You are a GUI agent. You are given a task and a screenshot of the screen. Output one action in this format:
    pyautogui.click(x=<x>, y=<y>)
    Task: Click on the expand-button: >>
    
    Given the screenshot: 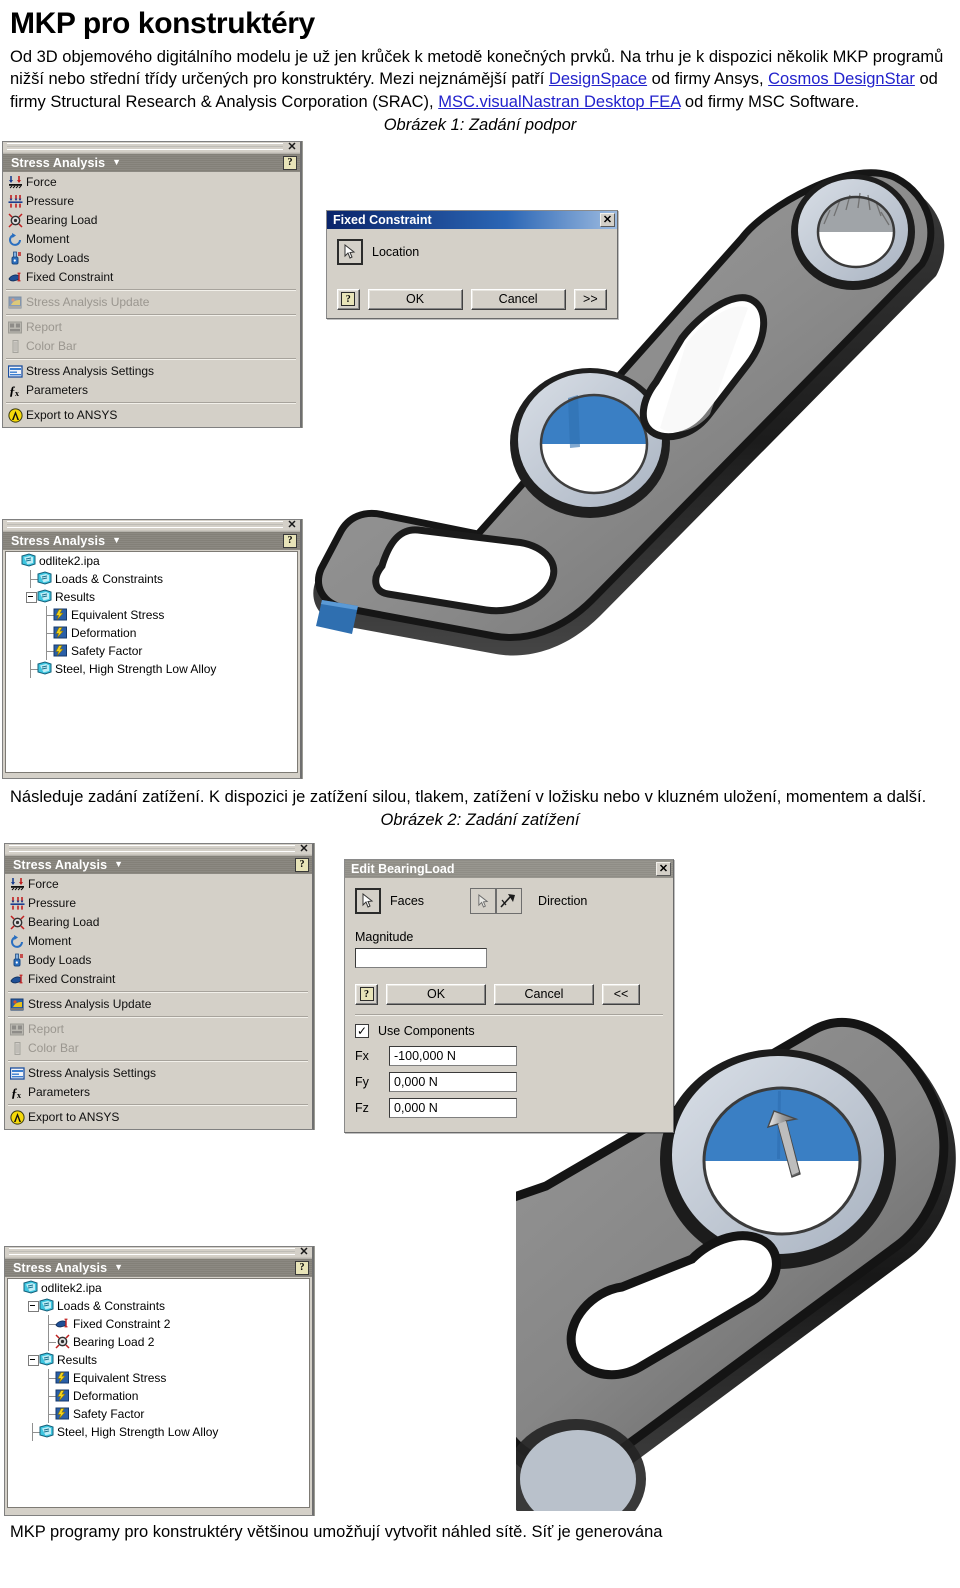 What is the action you would take?
    pyautogui.click(x=590, y=299)
    